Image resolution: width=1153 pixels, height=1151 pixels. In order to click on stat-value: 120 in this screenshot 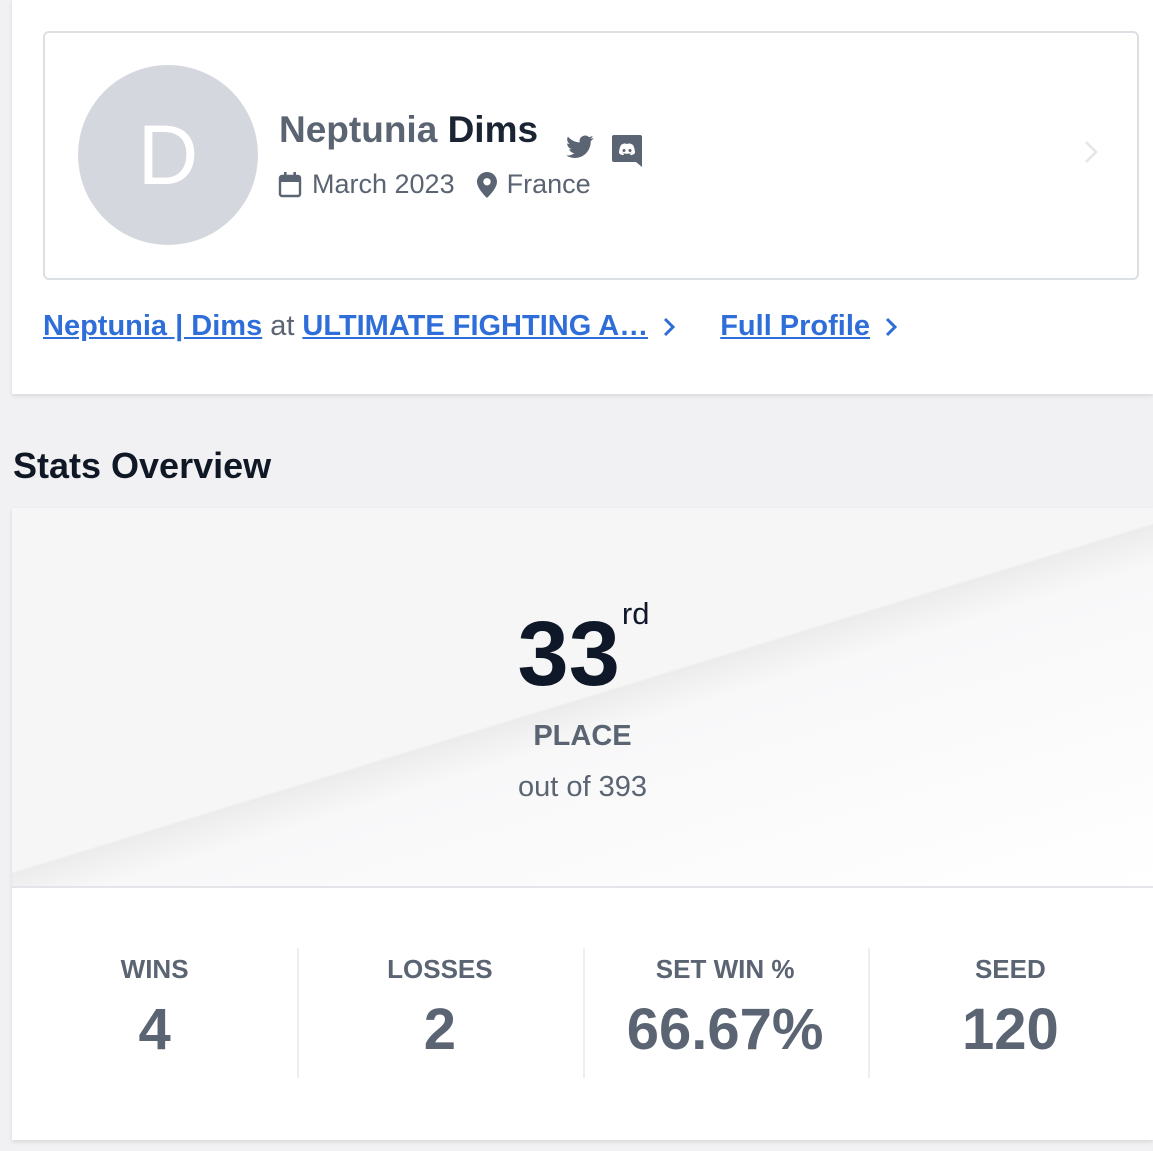, I will do `click(1010, 1029)`.